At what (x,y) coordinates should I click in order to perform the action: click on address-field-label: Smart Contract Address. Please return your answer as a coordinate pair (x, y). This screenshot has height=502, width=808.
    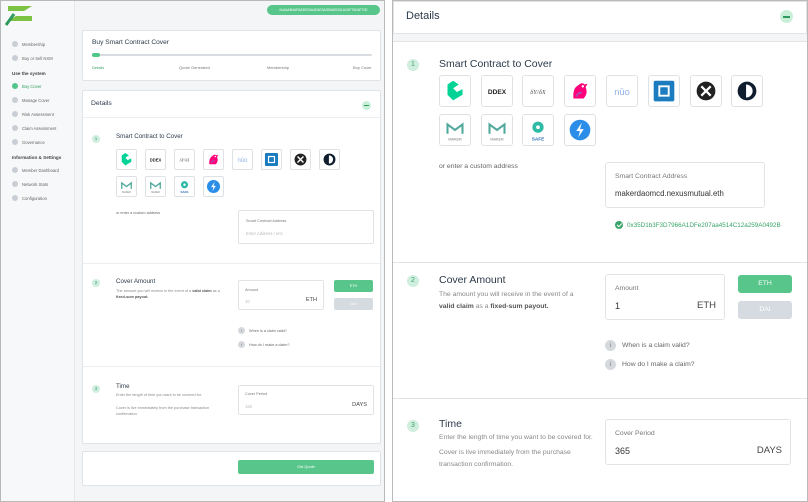
    Looking at the image, I should click on (266, 221).